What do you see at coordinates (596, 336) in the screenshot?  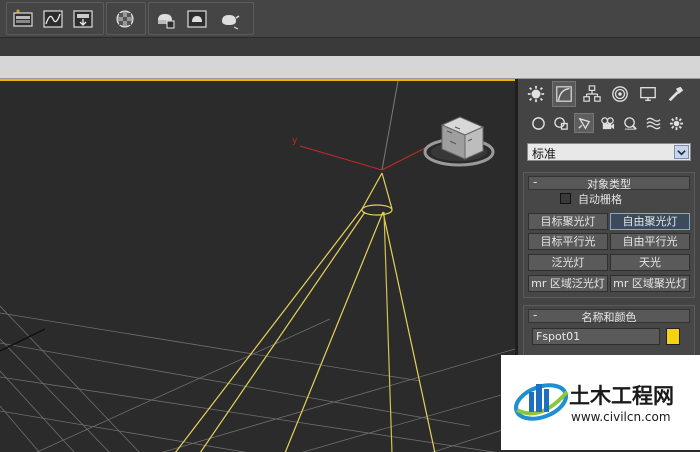 I see `object-name-field: Fspot01` at bounding box center [596, 336].